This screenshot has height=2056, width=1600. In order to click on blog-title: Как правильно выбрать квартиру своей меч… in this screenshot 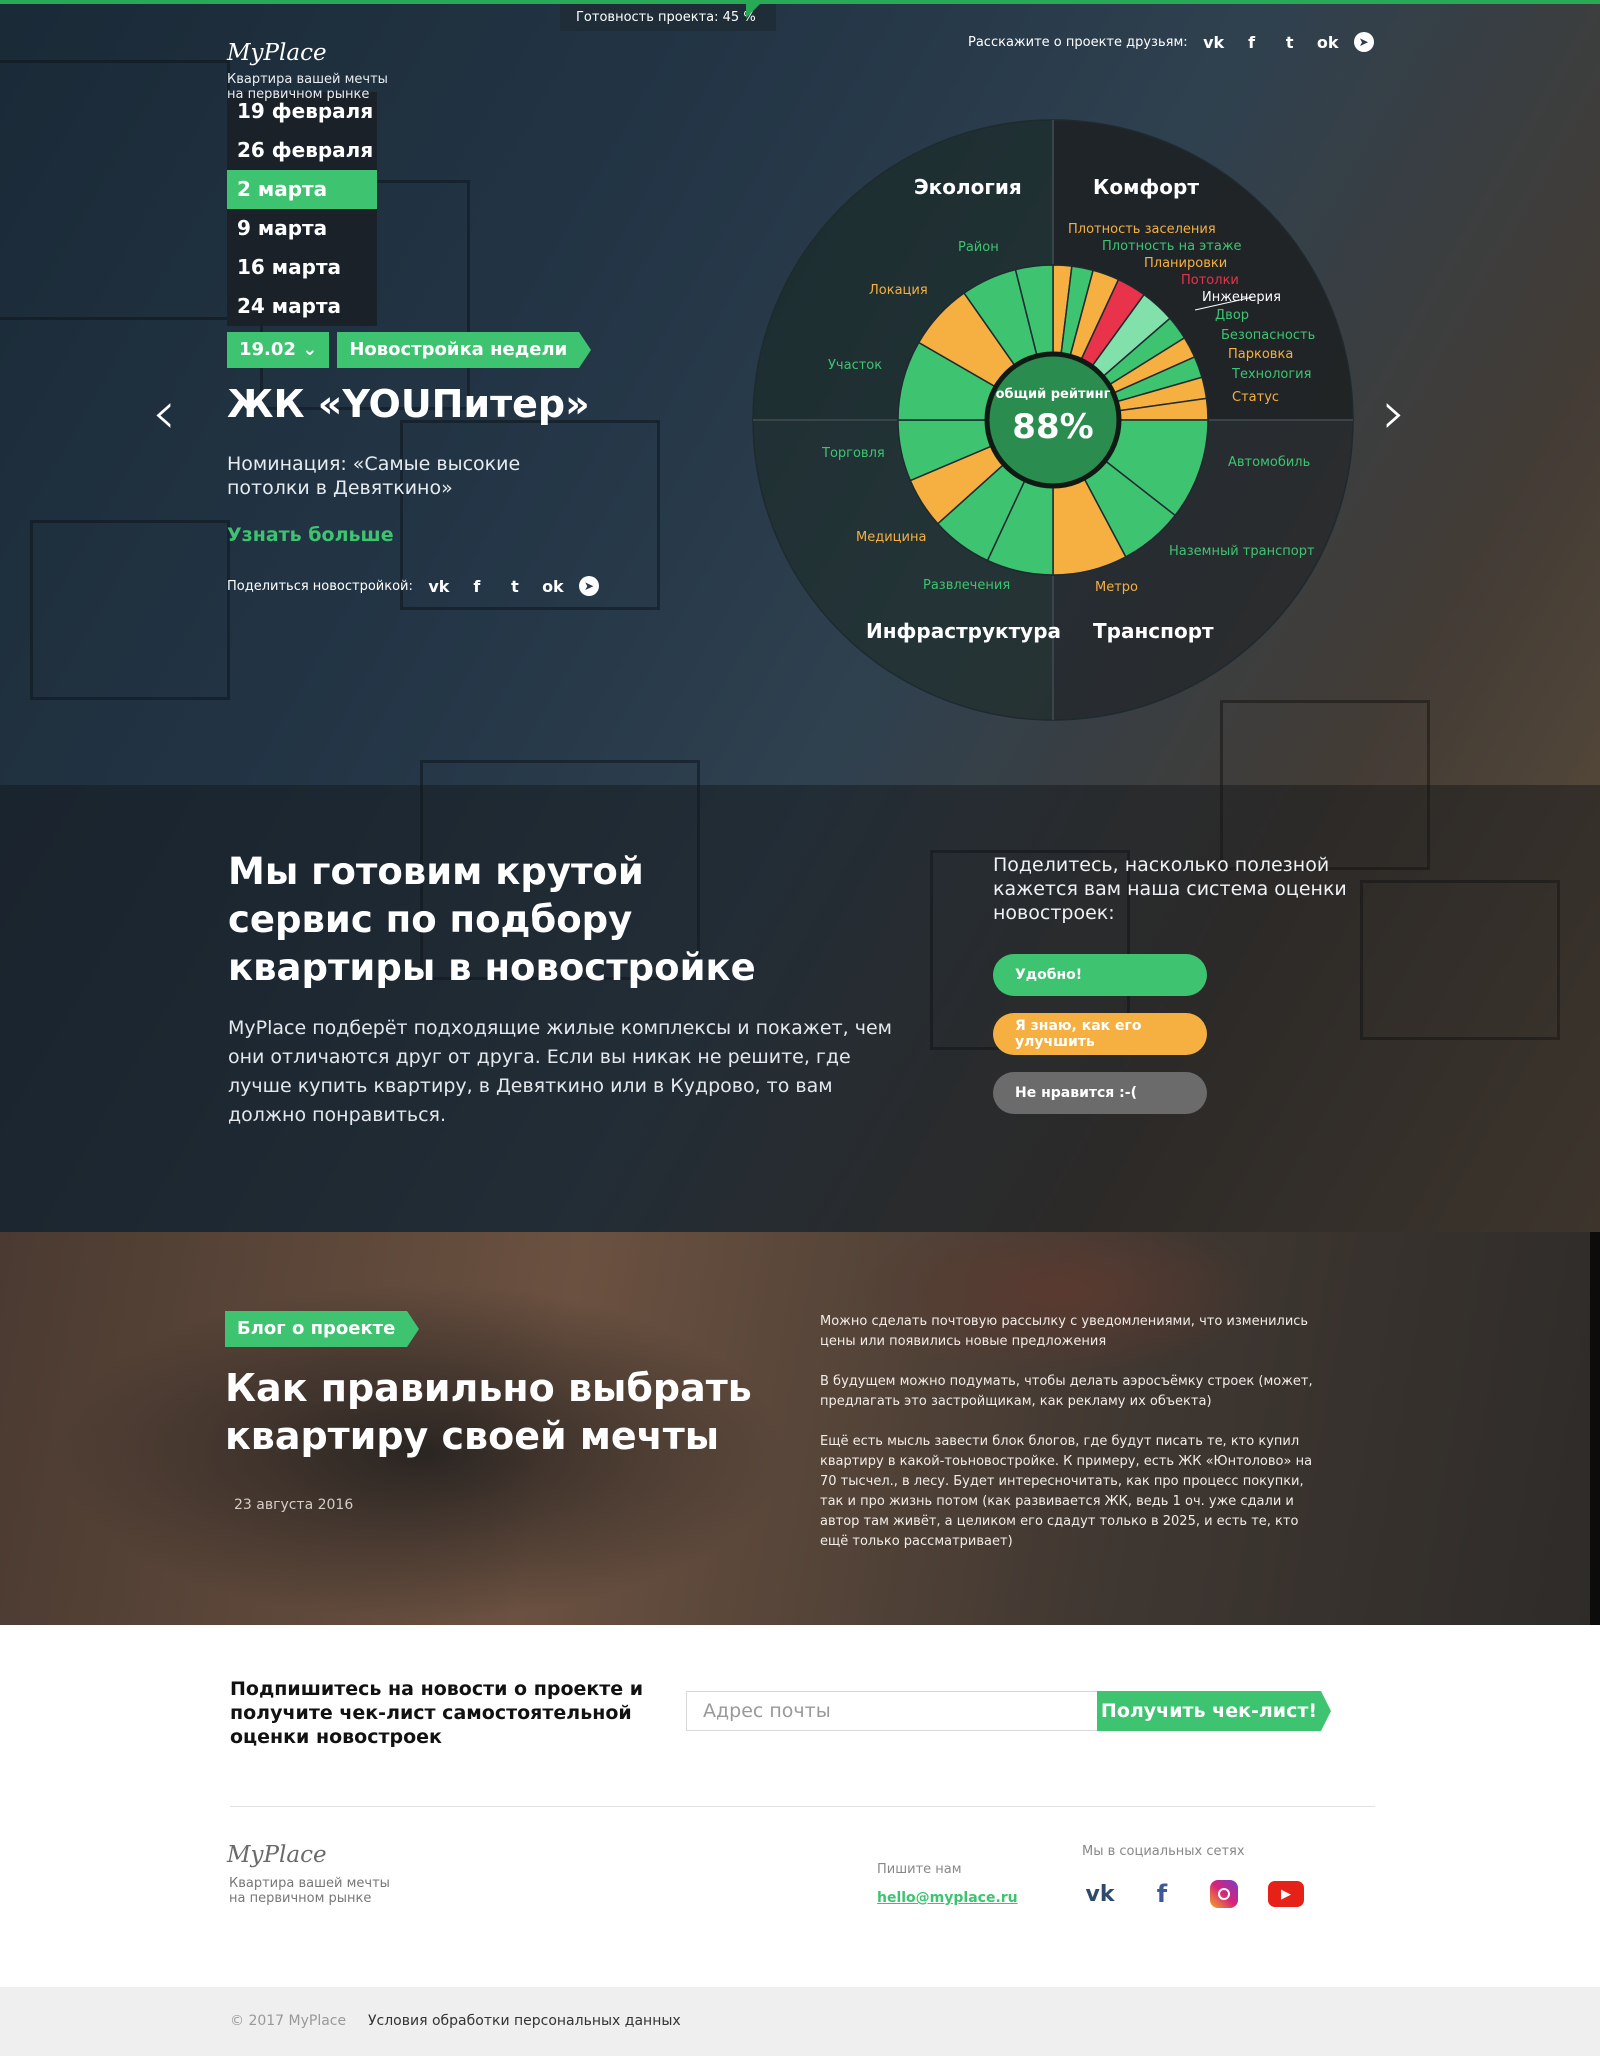, I will do `click(505, 1412)`.